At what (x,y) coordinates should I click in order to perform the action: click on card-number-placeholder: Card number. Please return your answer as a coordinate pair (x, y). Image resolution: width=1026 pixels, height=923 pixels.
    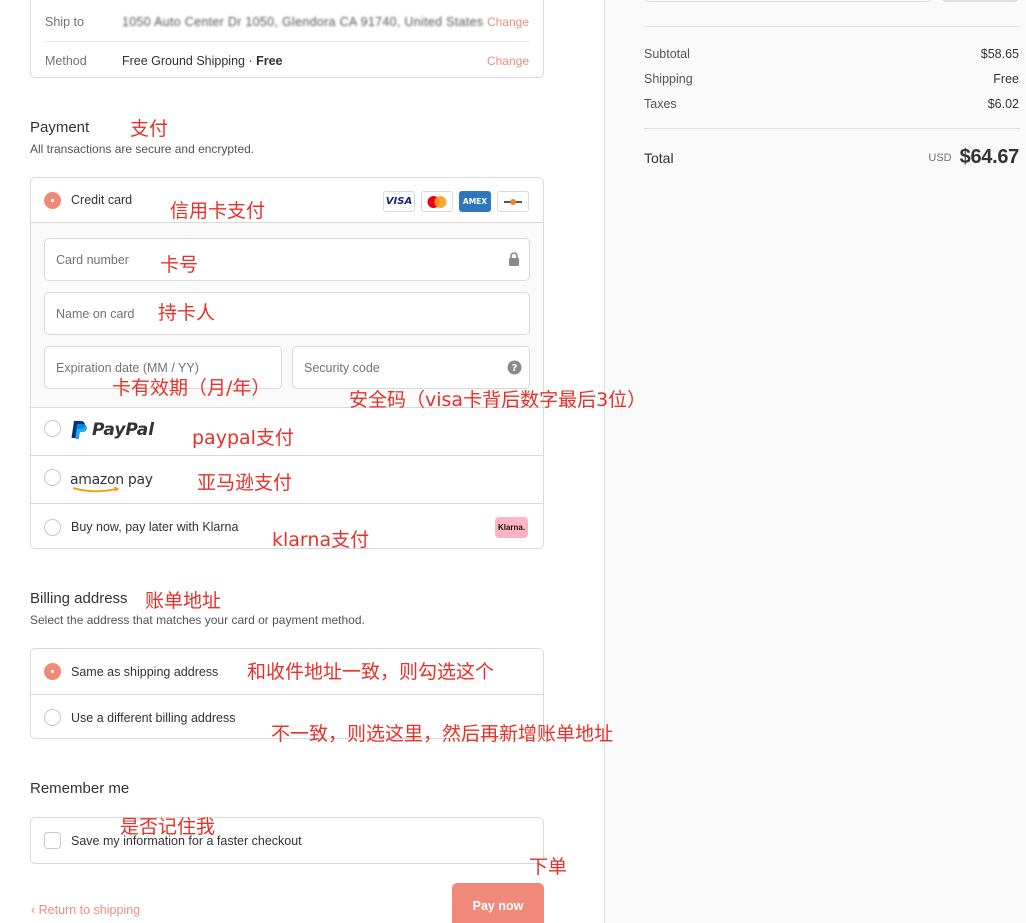
    Looking at the image, I should click on (92, 259).